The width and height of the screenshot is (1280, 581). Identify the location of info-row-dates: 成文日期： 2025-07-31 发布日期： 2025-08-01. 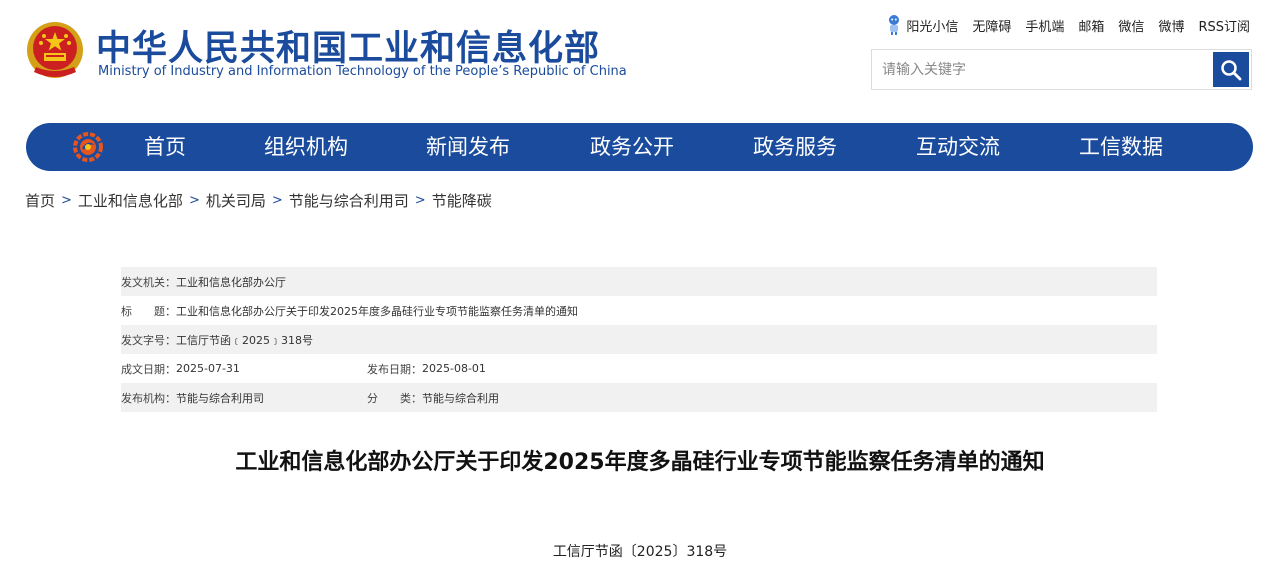
(639, 368).